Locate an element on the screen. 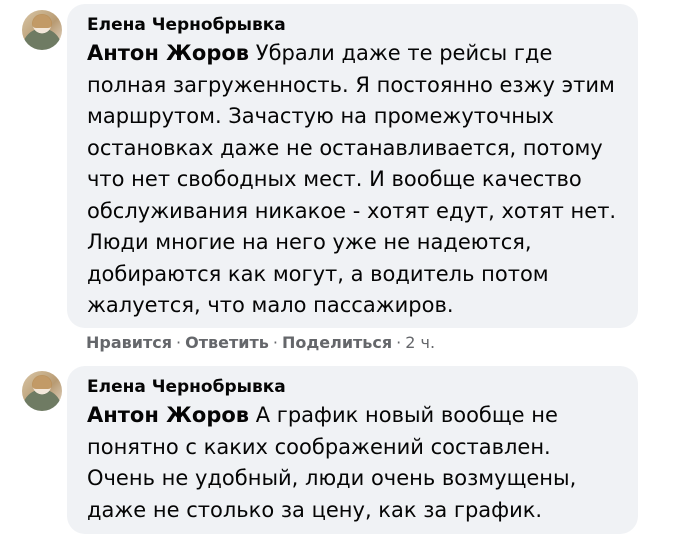  reply-button: Ответить is located at coordinates (227, 342).